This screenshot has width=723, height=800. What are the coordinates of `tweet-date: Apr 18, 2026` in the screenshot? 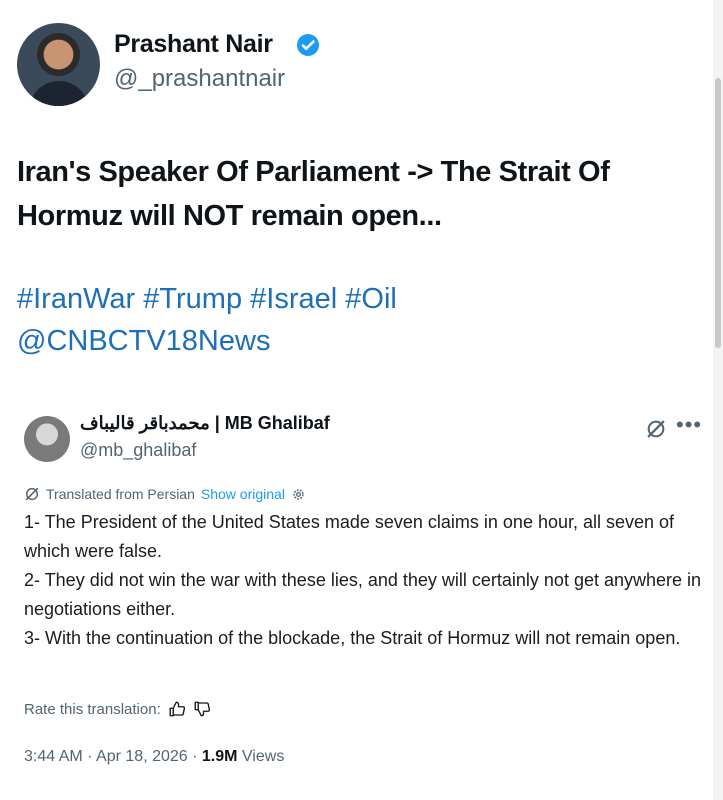 It's located at (142, 756).